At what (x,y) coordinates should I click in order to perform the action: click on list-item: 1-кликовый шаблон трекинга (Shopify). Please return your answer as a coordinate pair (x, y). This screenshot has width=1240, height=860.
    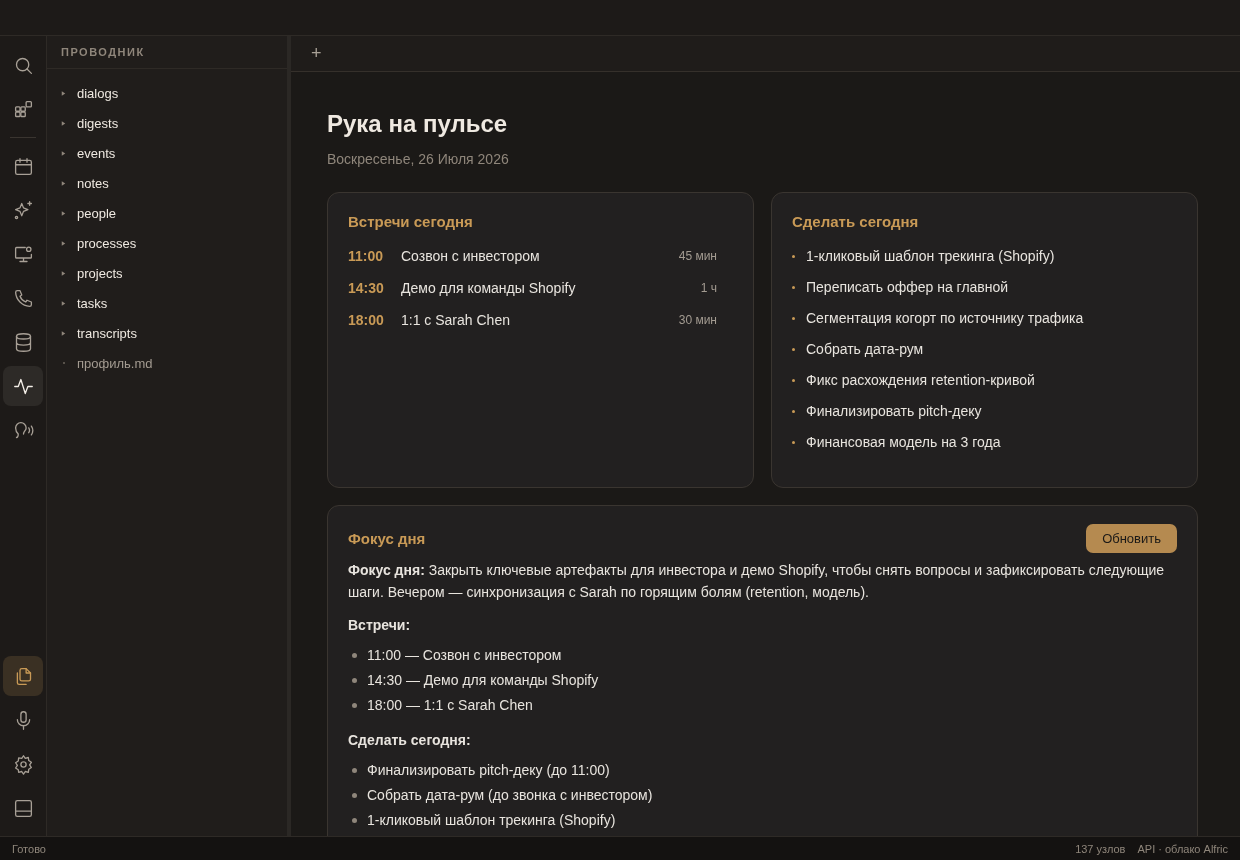
    Looking at the image, I should click on (491, 820).